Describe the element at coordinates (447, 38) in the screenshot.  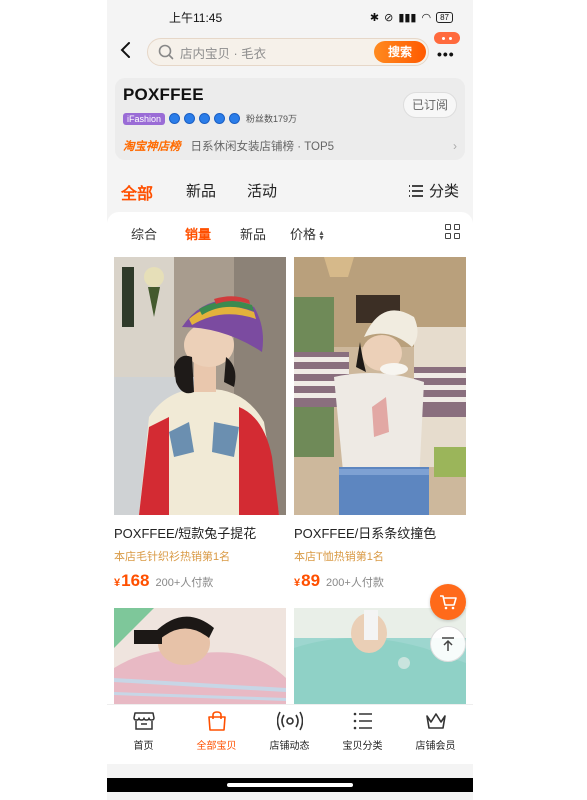
I see `message-badge-icon` at that location.